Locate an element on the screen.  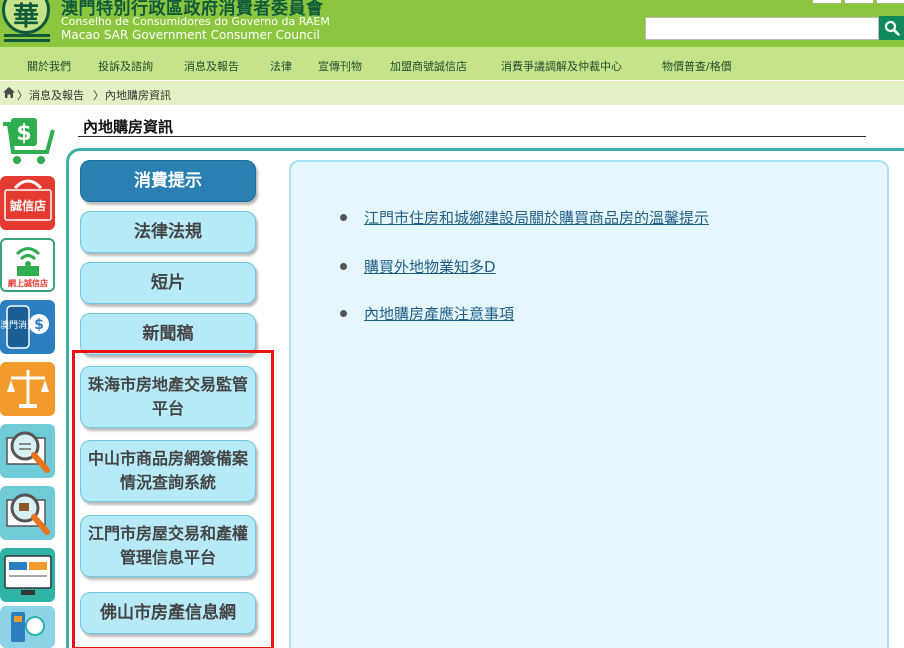
online-honest-shop-icon: 網上誠信店 is located at coordinates (28, 267).